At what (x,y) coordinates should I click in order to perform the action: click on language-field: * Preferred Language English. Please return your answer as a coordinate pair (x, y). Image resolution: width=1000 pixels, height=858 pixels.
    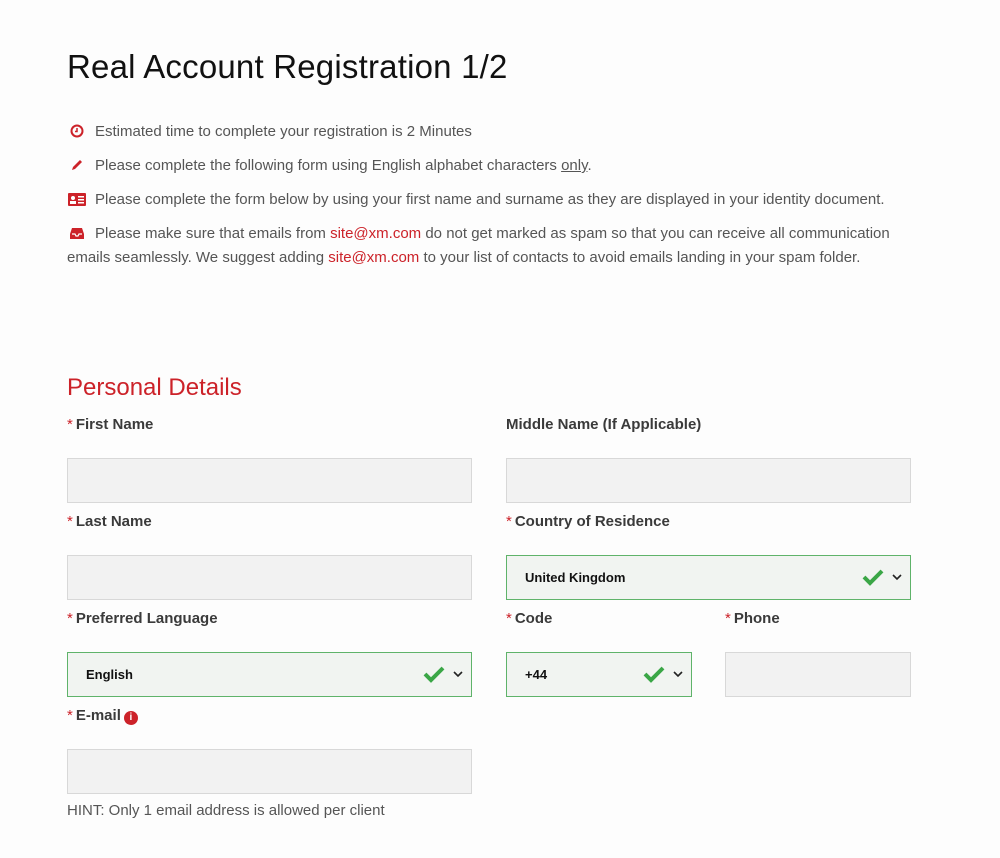
    Looking at the image, I should click on (269, 653).